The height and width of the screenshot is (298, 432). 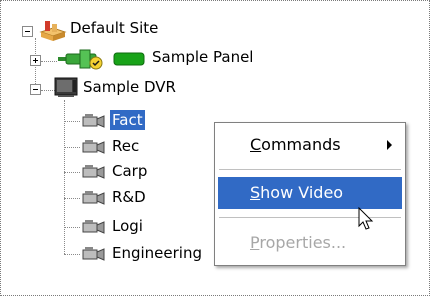 What do you see at coordinates (157, 253) in the screenshot?
I see `camera-node-label: Engineering` at bounding box center [157, 253].